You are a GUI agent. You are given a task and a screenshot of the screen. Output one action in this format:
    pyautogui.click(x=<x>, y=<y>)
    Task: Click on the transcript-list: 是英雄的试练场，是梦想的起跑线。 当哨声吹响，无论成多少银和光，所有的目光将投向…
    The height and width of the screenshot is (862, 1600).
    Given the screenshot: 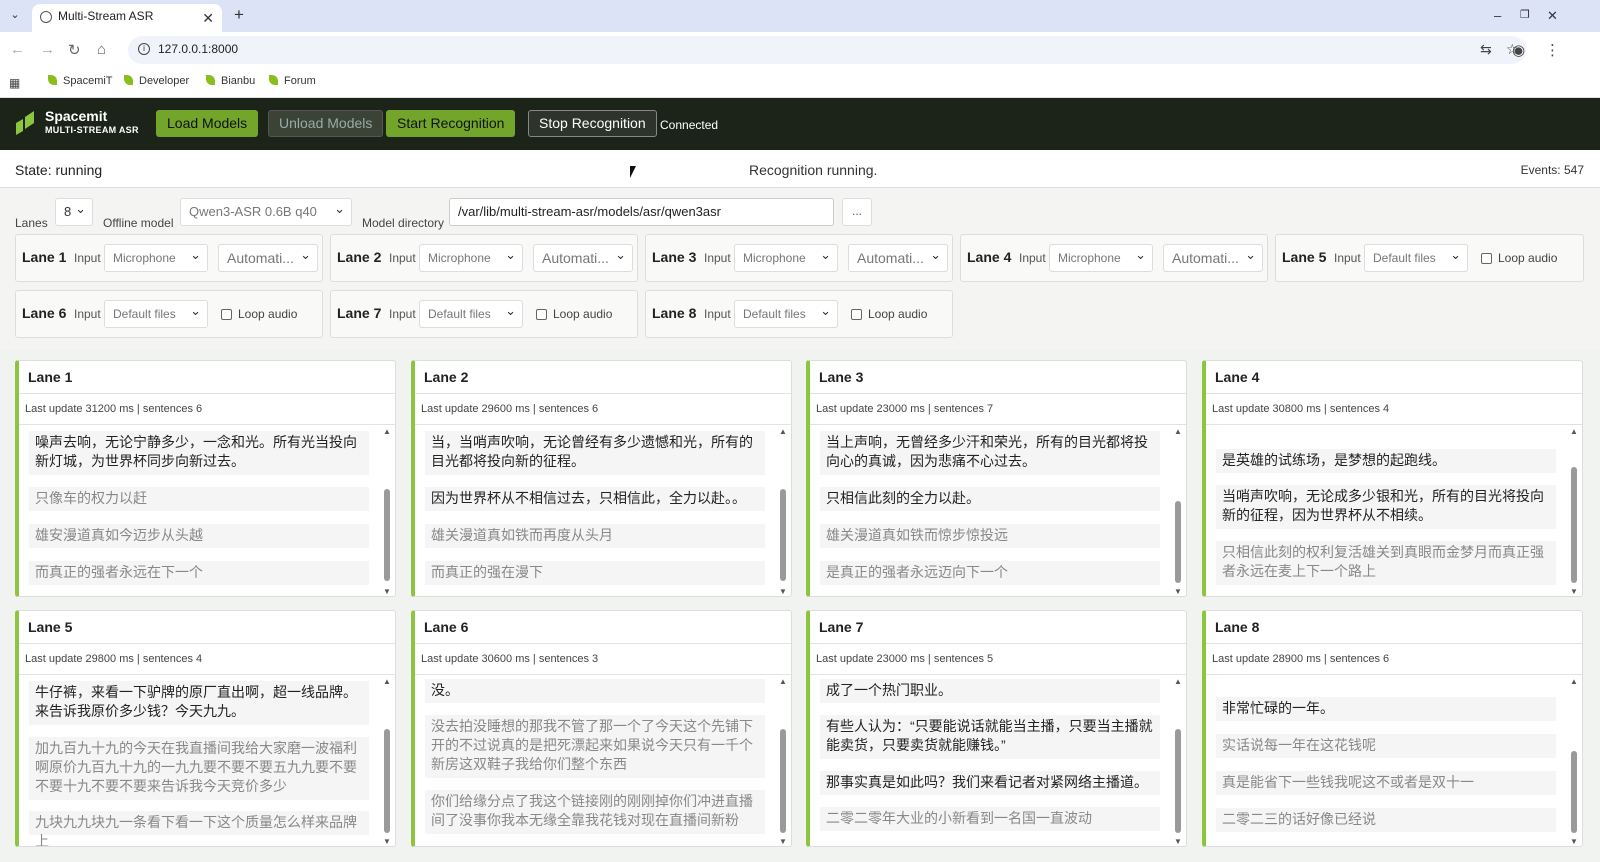 What is the action you would take?
    pyautogui.click(x=1394, y=510)
    